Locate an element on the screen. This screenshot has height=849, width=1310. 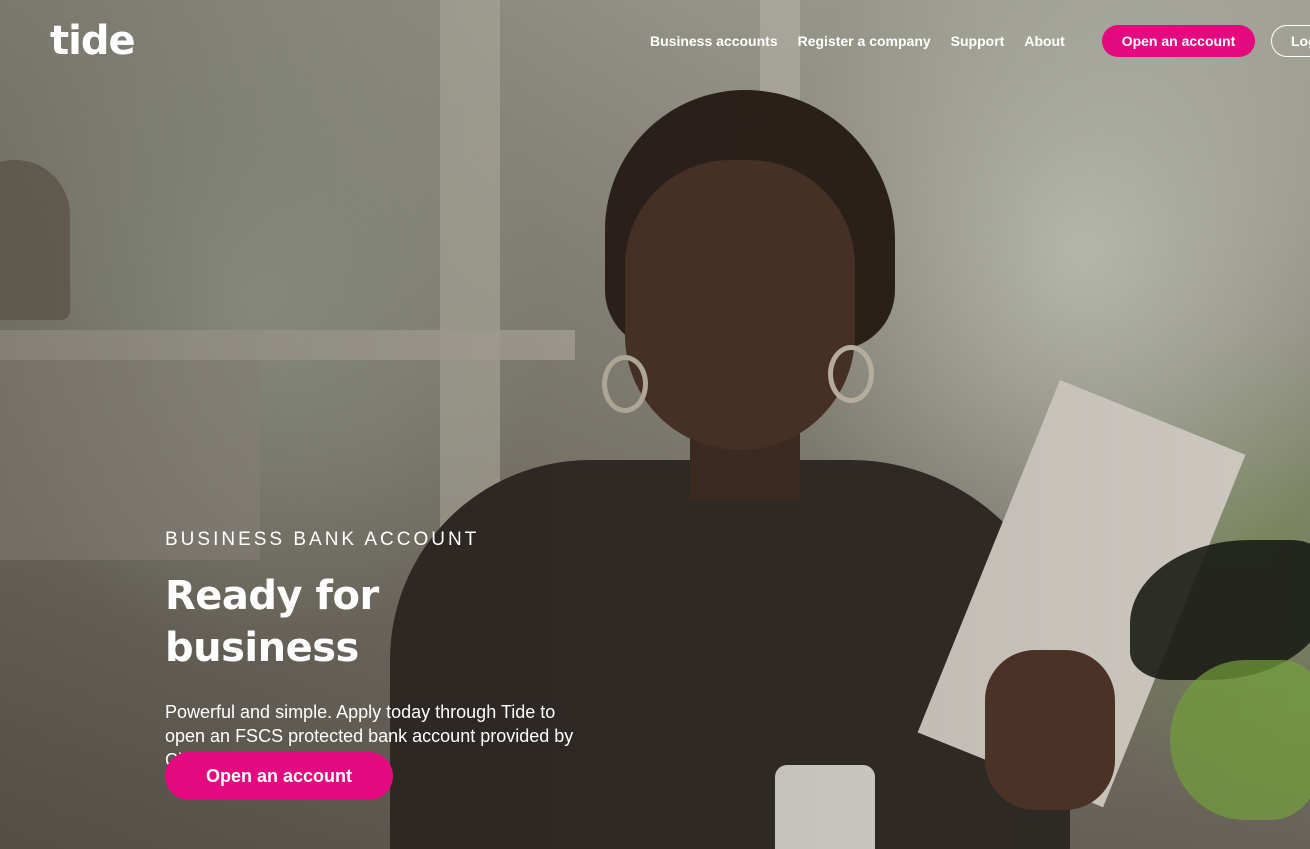
nav-item-business-accounts: Business accounts is located at coordinates (714, 41).